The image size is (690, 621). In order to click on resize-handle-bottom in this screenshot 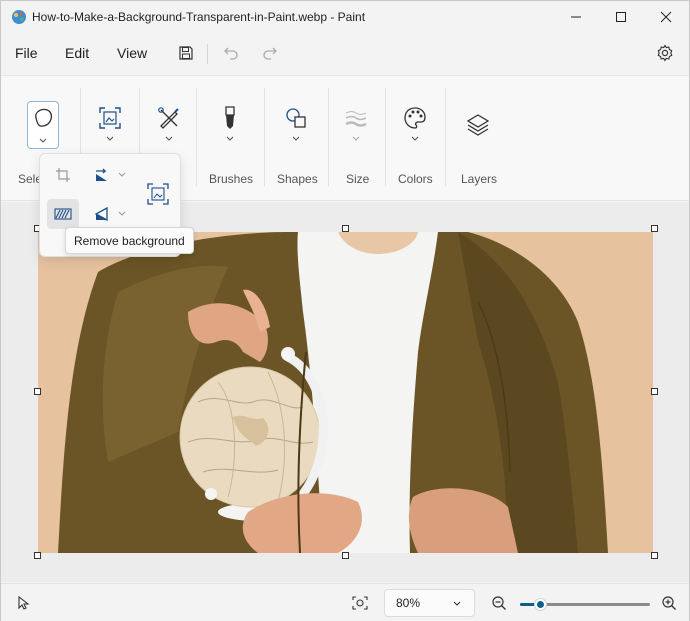, I will do `click(345, 555)`.